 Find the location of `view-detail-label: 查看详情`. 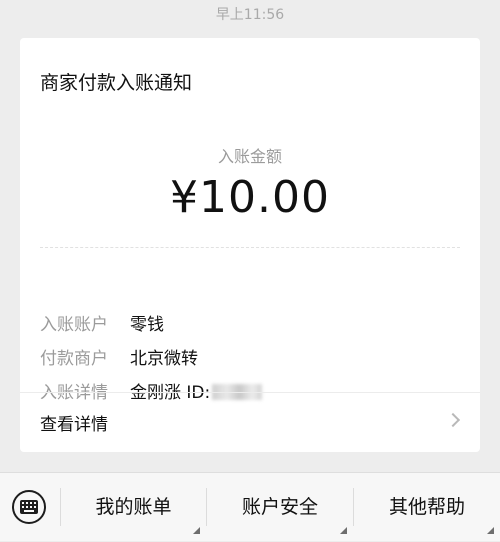

view-detail-label: 查看详情 is located at coordinates (74, 425).